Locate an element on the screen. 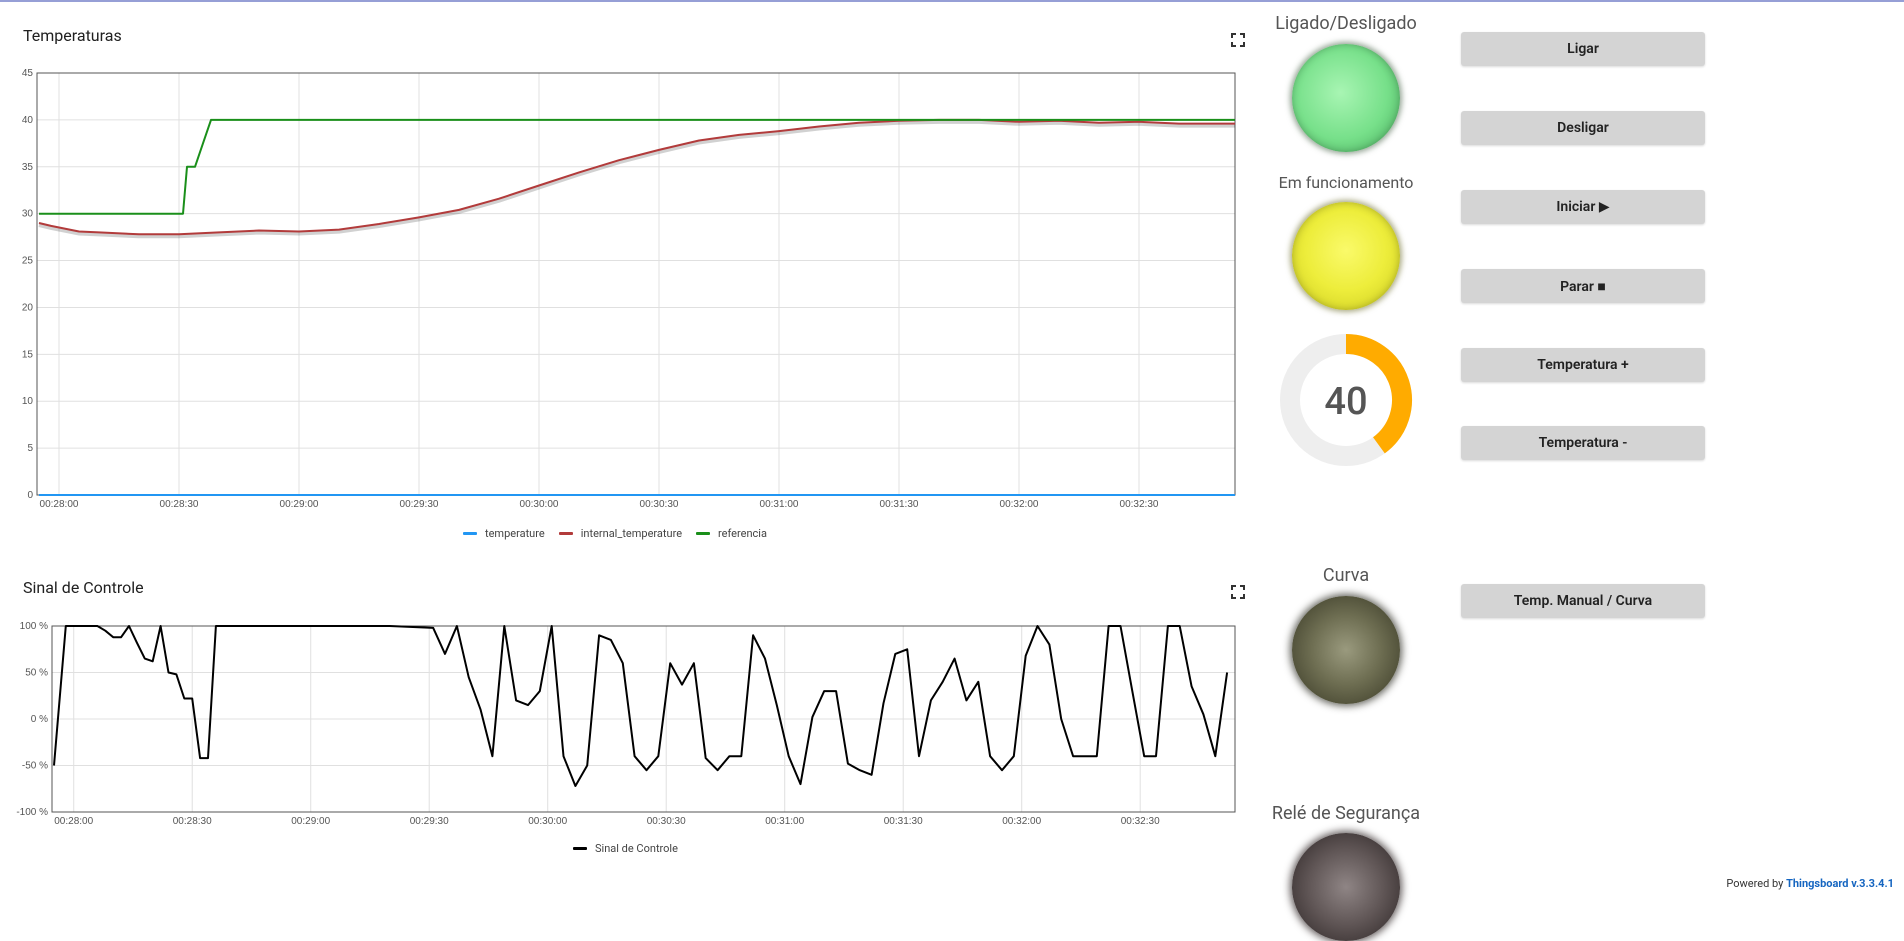 This screenshot has width=1904, height=941. y-tick-label: 30 is located at coordinates (28, 214).